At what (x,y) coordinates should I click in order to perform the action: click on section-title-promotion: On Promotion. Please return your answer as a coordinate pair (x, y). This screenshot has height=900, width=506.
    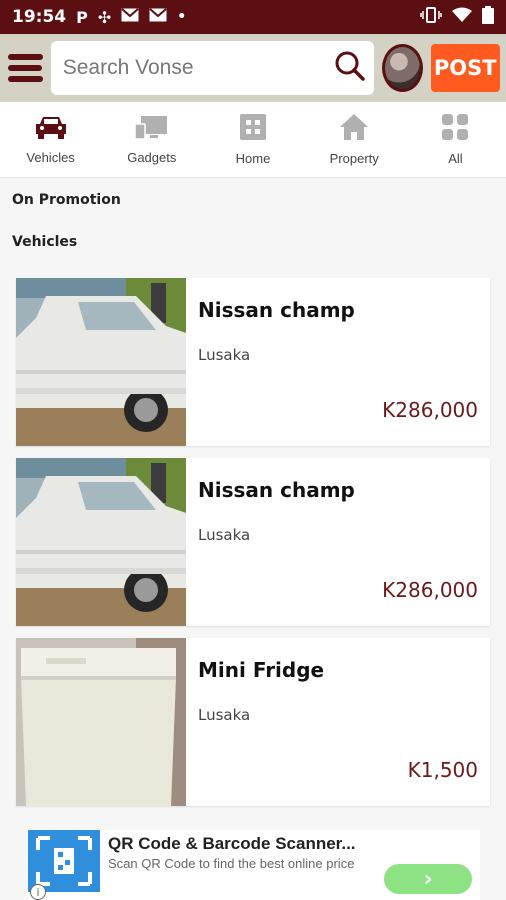
    Looking at the image, I should click on (66, 200).